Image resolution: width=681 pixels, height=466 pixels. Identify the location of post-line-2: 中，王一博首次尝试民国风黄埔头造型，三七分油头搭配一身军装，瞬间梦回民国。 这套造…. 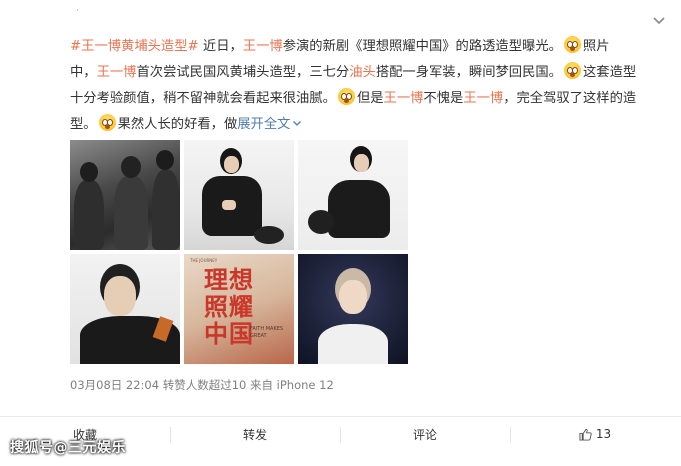
(372, 73).